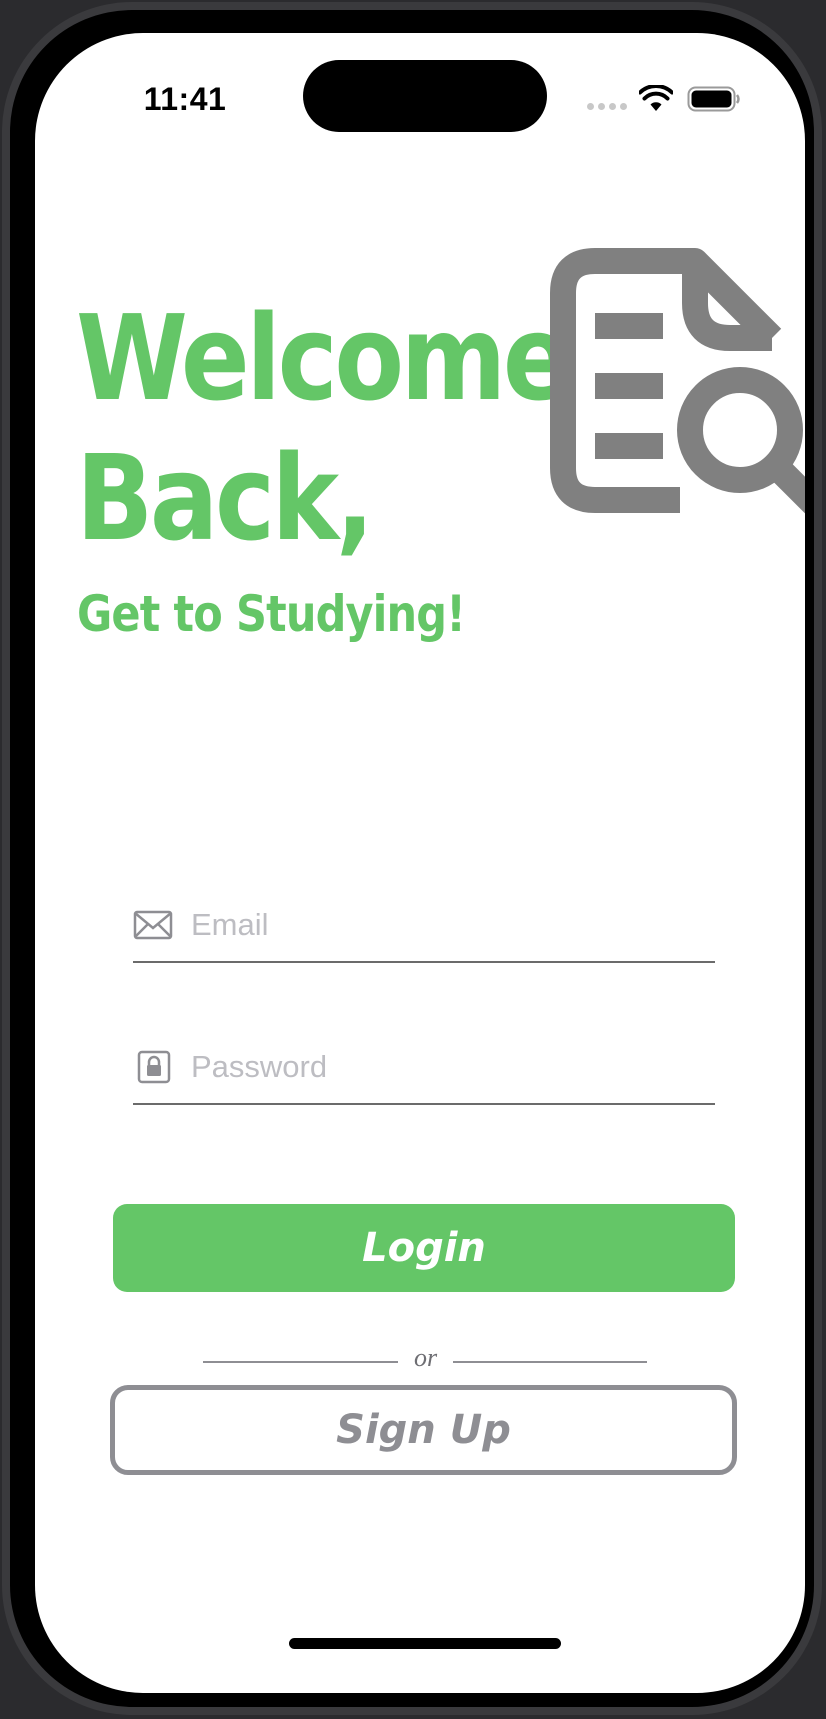 The image size is (826, 1719). What do you see at coordinates (713, 99) in the screenshot?
I see `battery-icon` at bounding box center [713, 99].